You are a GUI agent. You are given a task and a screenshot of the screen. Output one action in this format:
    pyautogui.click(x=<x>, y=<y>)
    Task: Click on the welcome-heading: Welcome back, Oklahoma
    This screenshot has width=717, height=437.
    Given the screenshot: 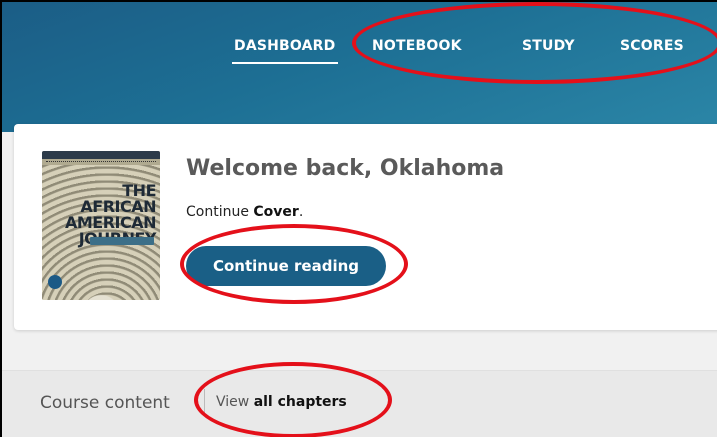 What is the action you would take?
    pyautogui.click(x=345, y=168)
    